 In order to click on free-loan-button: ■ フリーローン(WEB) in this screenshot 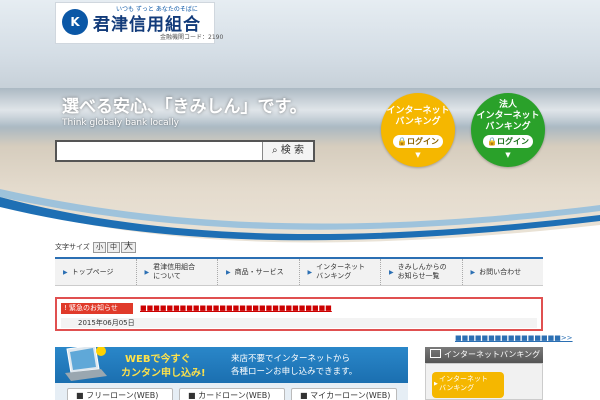, I will do `click(120, 394)`.